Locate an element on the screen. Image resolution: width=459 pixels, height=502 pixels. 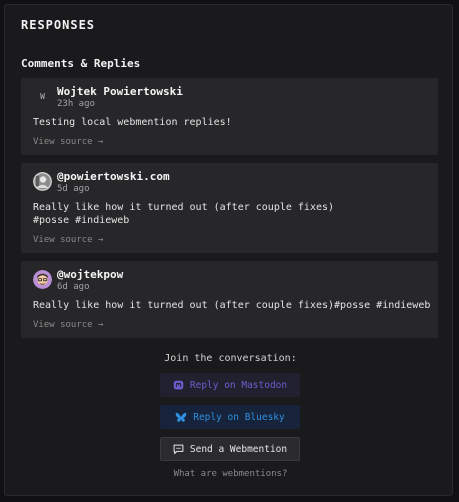
comments-subtitle: Comments & Replies is located at coordinates (81, 63).